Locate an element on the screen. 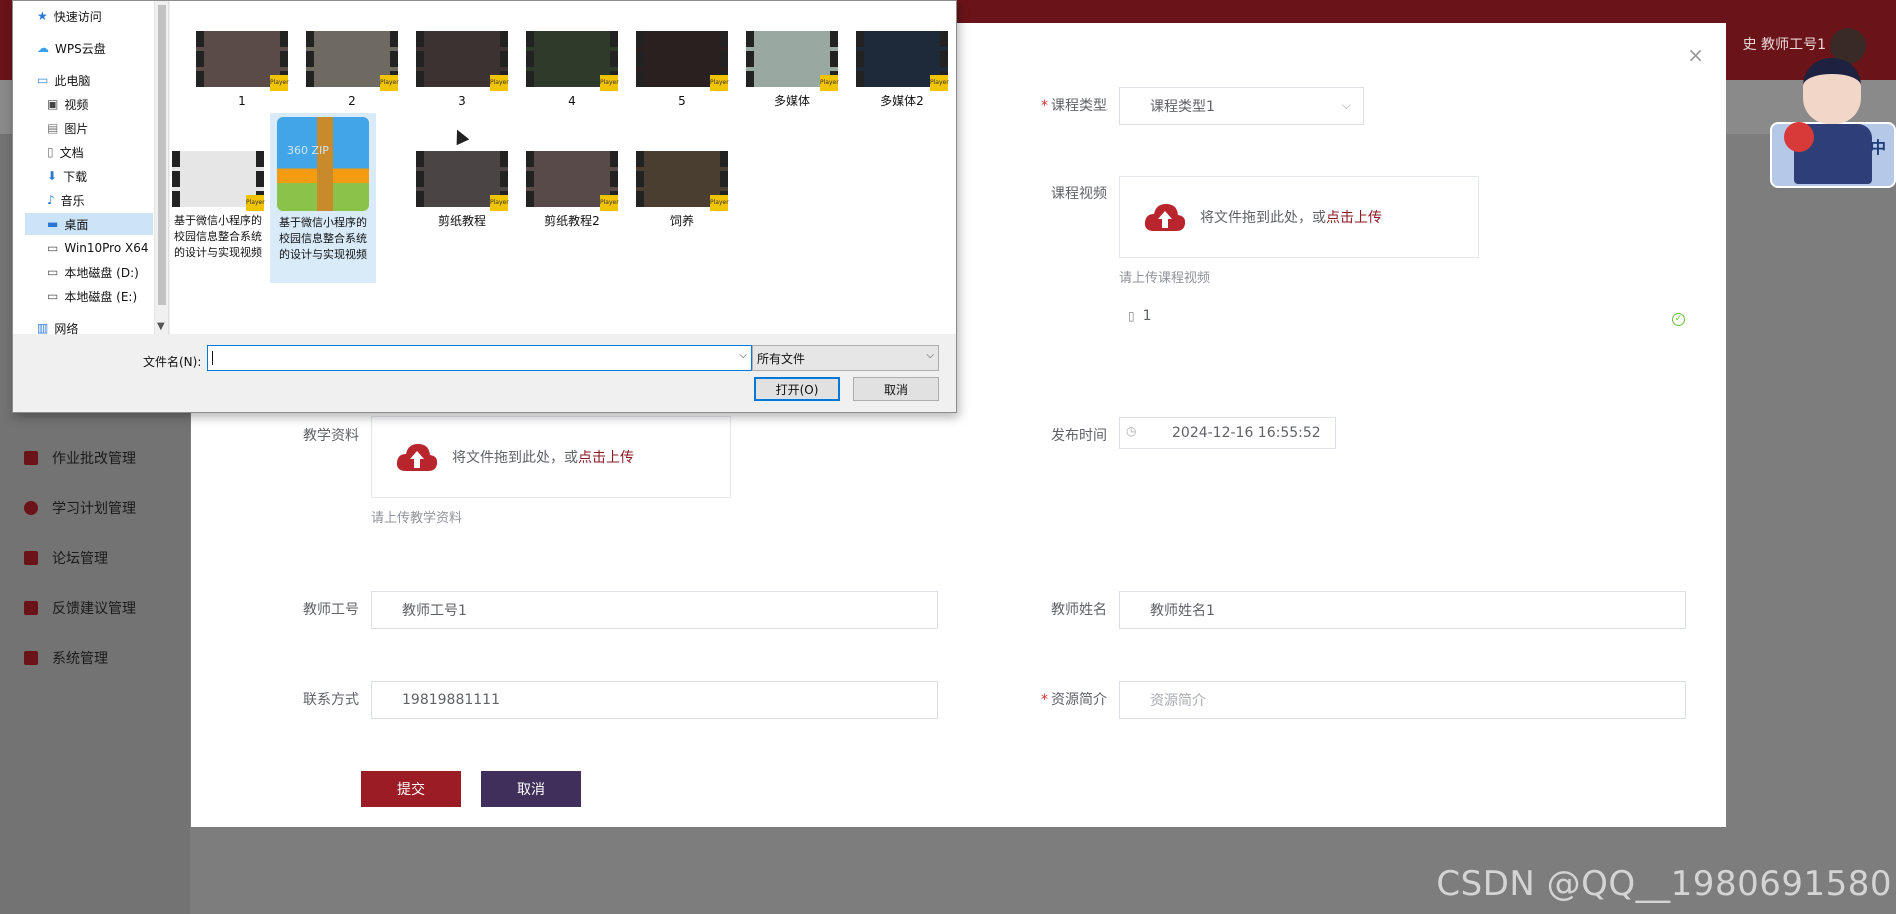  nav-item-videos: ▣ 视频 is located at coordinates (67, 104).